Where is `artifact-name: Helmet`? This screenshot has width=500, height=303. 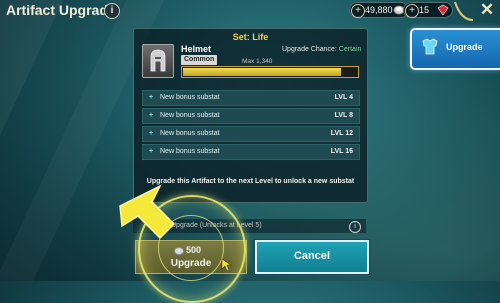 artifact-name: Helmet is located at coordinates (196, 49).